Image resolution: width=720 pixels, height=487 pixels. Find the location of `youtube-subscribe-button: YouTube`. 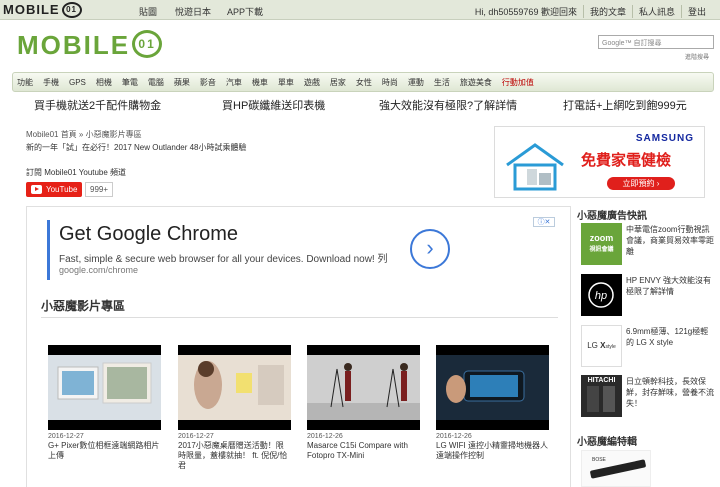

youtube-subscribe-button: YouTube is located at coordinates (54, 189).